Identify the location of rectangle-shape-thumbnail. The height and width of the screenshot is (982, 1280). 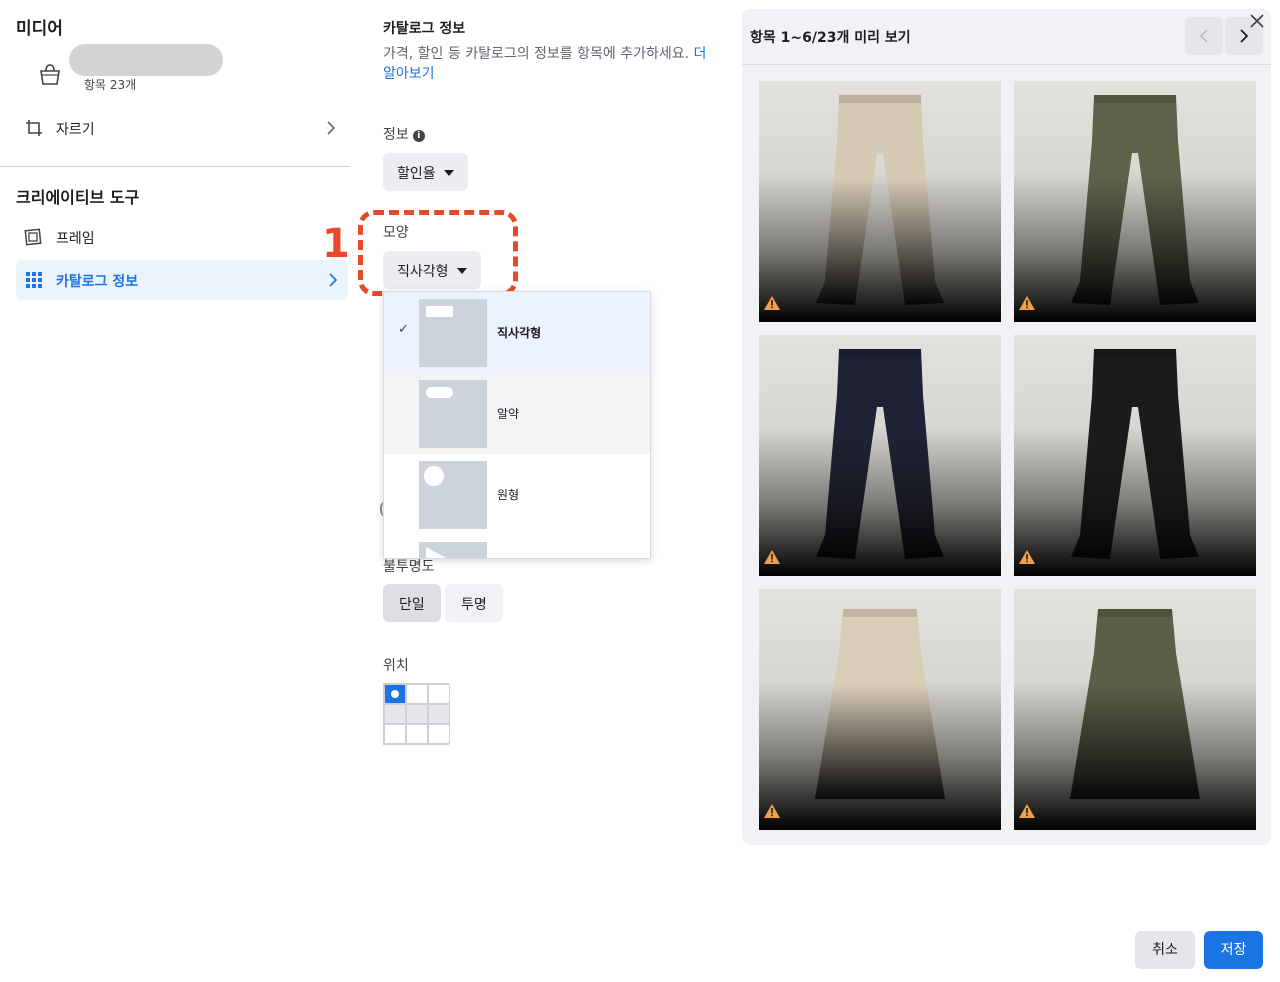
(453, 333).